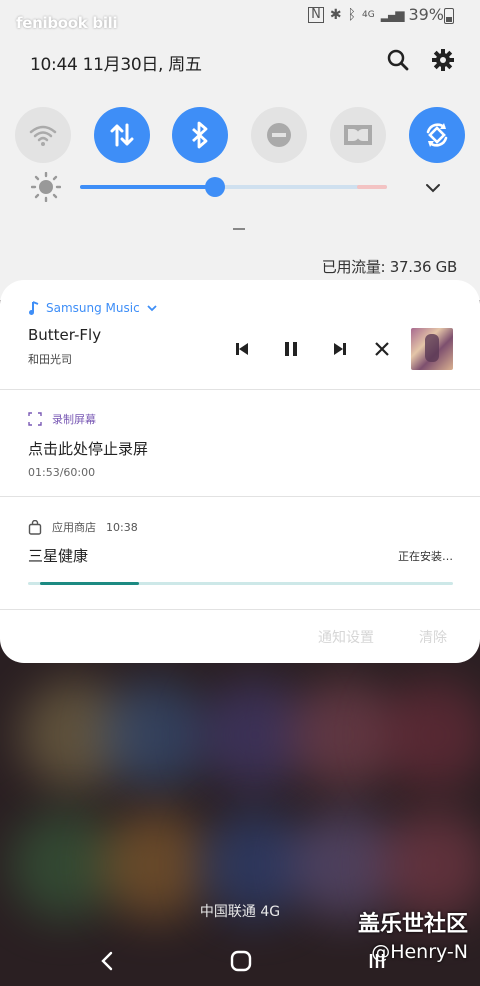 This screenshot has width=480, height=986. Describe the element at coordinates (122, 527) in the screenshot. I see `app-store-time: 10:38` at that location.